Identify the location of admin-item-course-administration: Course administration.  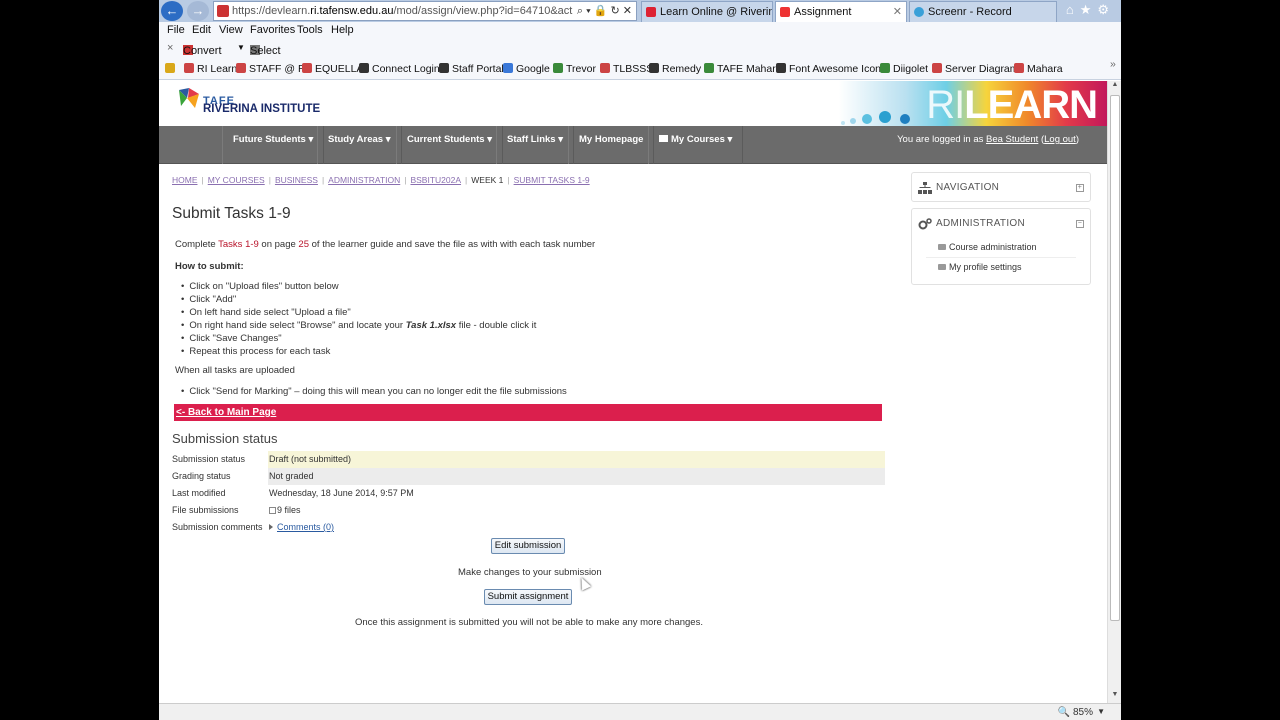
(987, 247).